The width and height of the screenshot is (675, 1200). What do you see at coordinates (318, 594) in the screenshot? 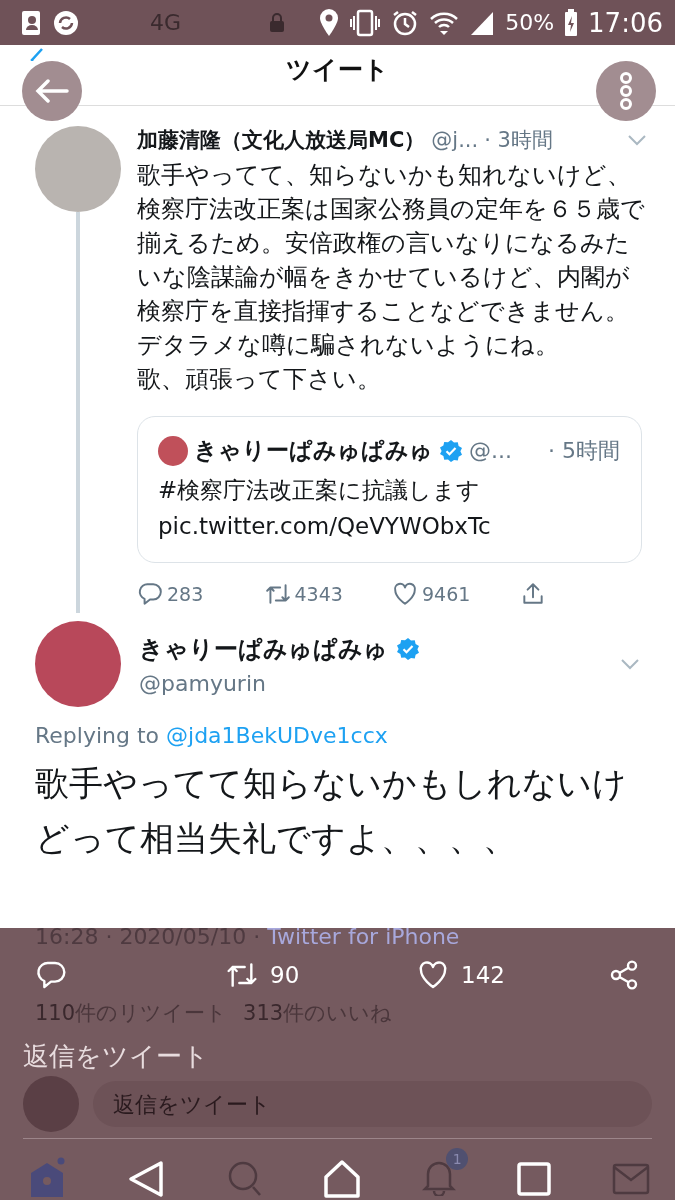
I see `action-count: 4343` at bounding box center [318, 594].